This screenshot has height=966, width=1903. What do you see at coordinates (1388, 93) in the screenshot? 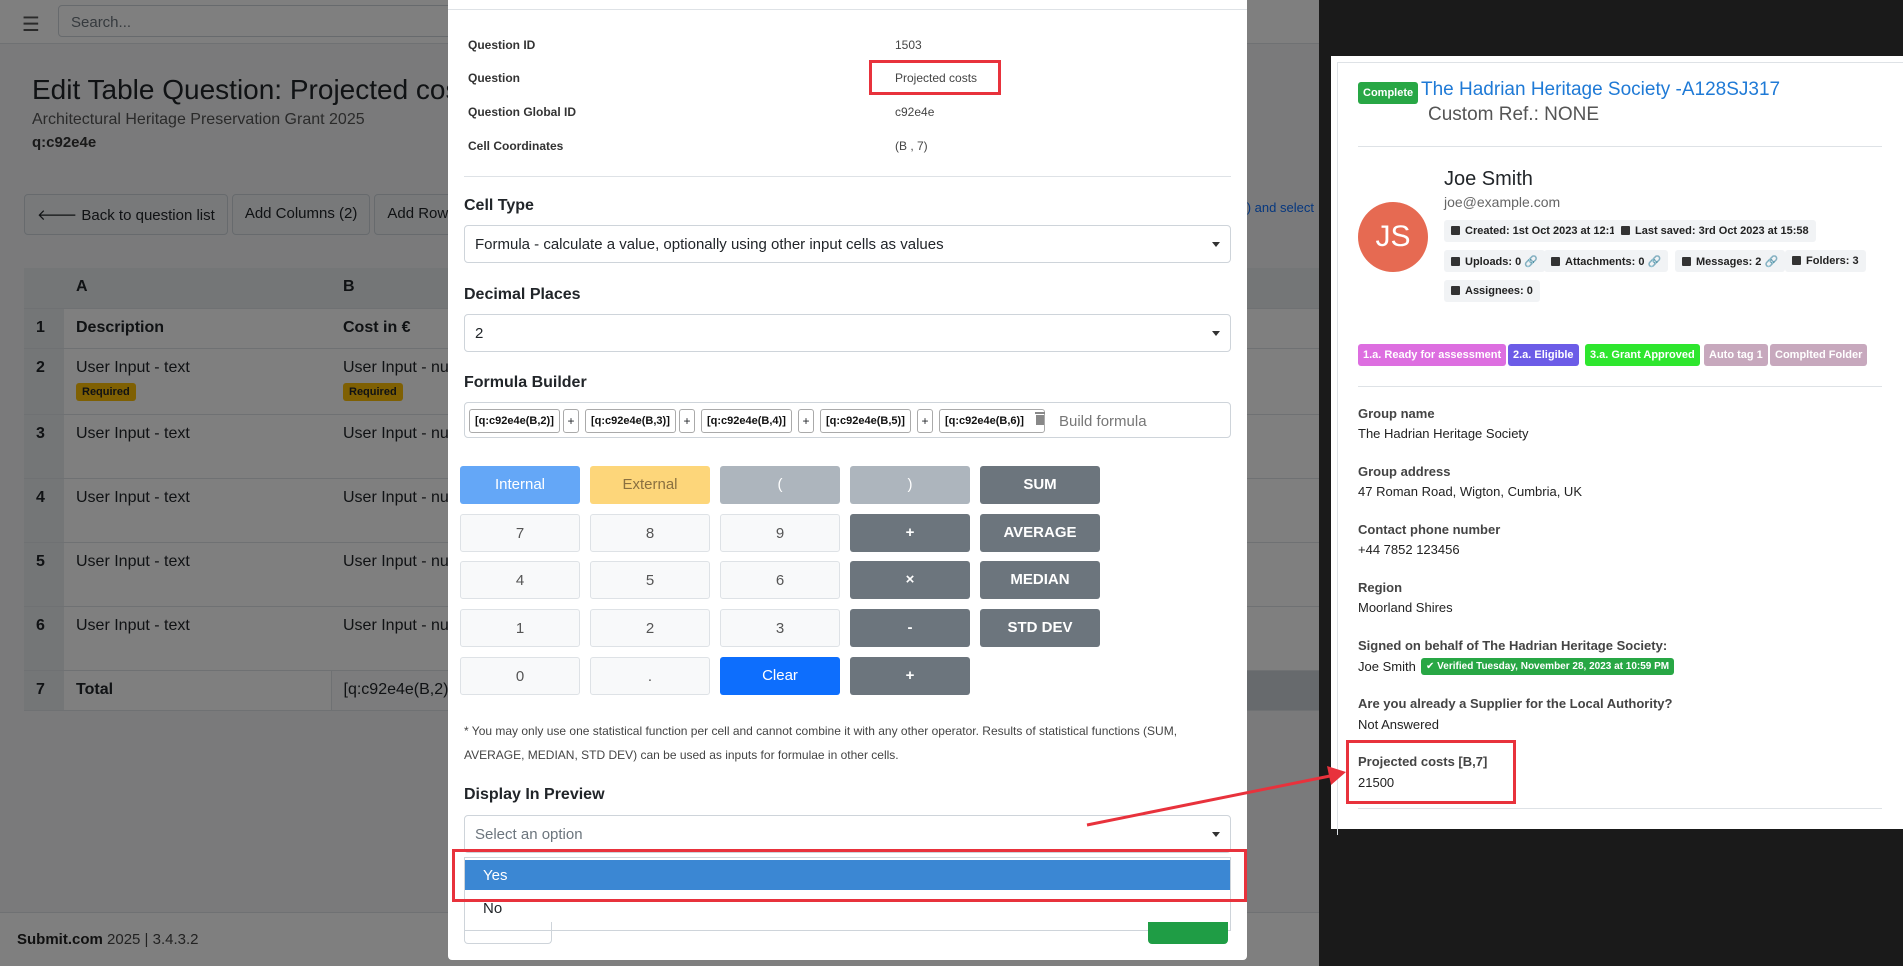
I see `status-badge: Complete` at bounding box center [1388, 93].